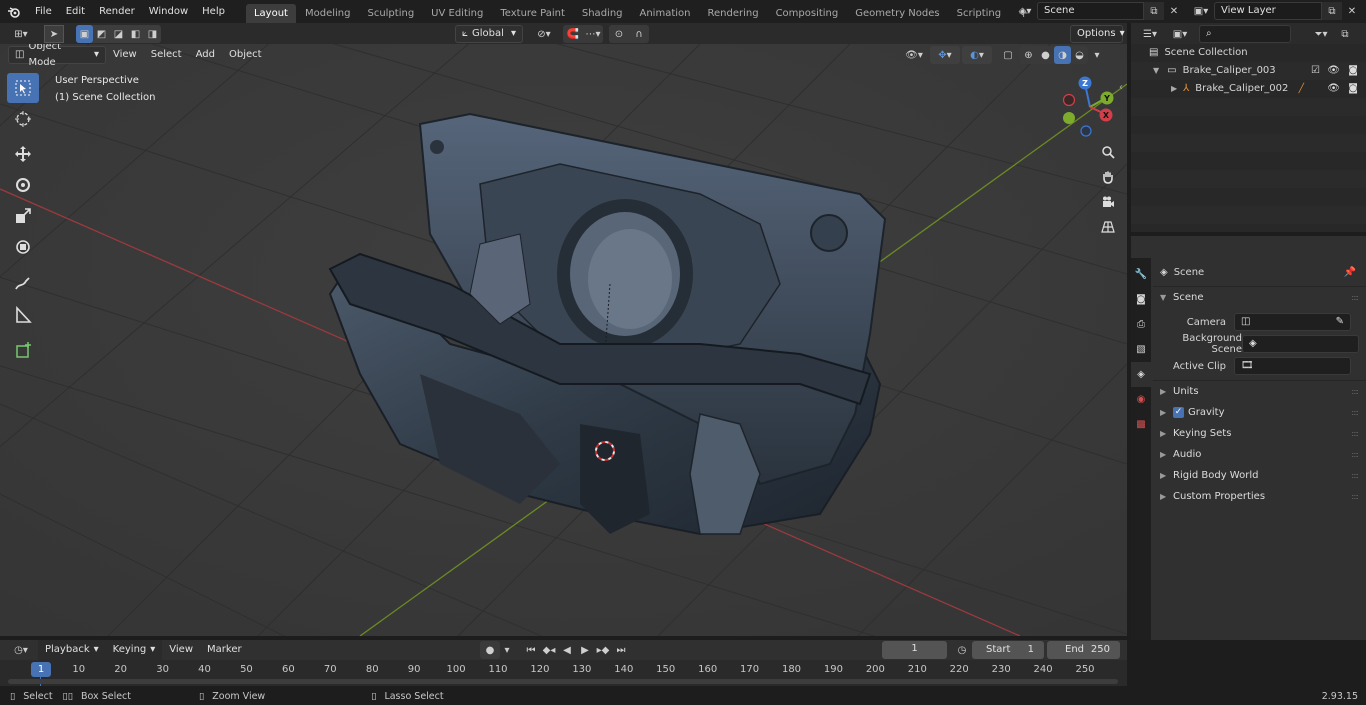 Image resolution: width=1366 pixels, height=705 pixels. What do you see at coordinates (1174, 11) in the screenshot?
I see `delete-scene-icon: ✕` at bounding box center [1174, 11].